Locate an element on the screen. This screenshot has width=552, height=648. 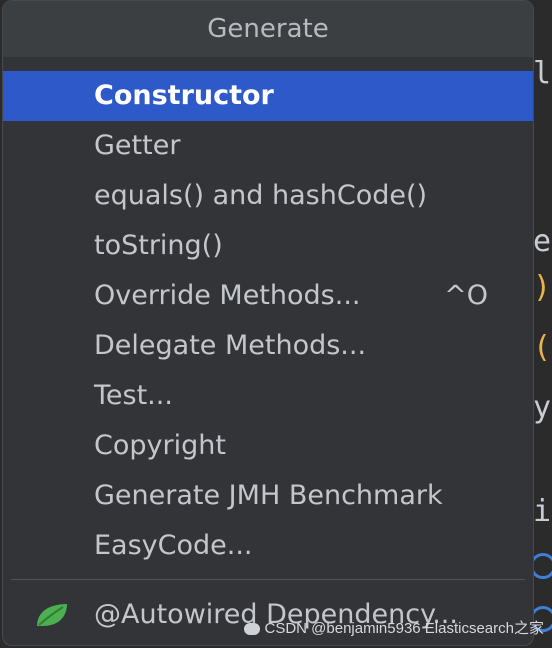
menu-item-shortcut: ^O is located at coordinates (466, 295).